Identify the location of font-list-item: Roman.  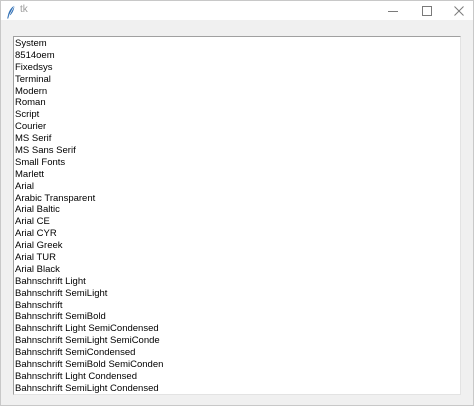
(237, 103).